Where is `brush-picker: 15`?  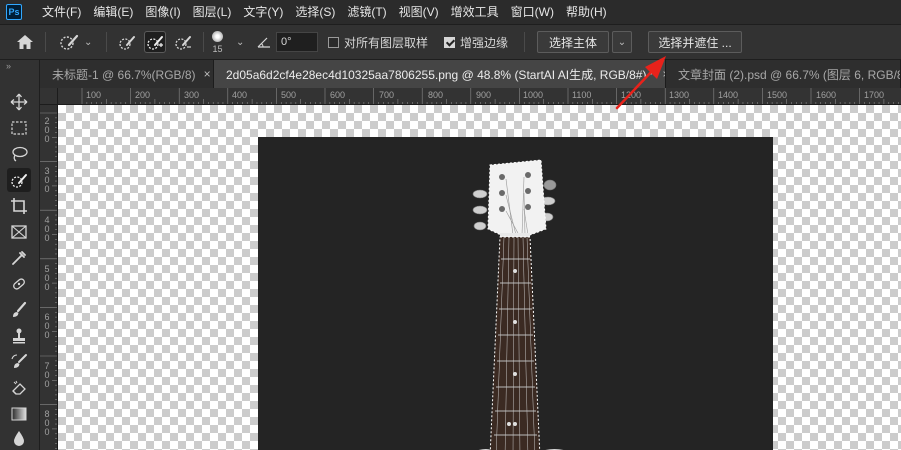
brush-picker: 15 is located at coordinates (217, 42).